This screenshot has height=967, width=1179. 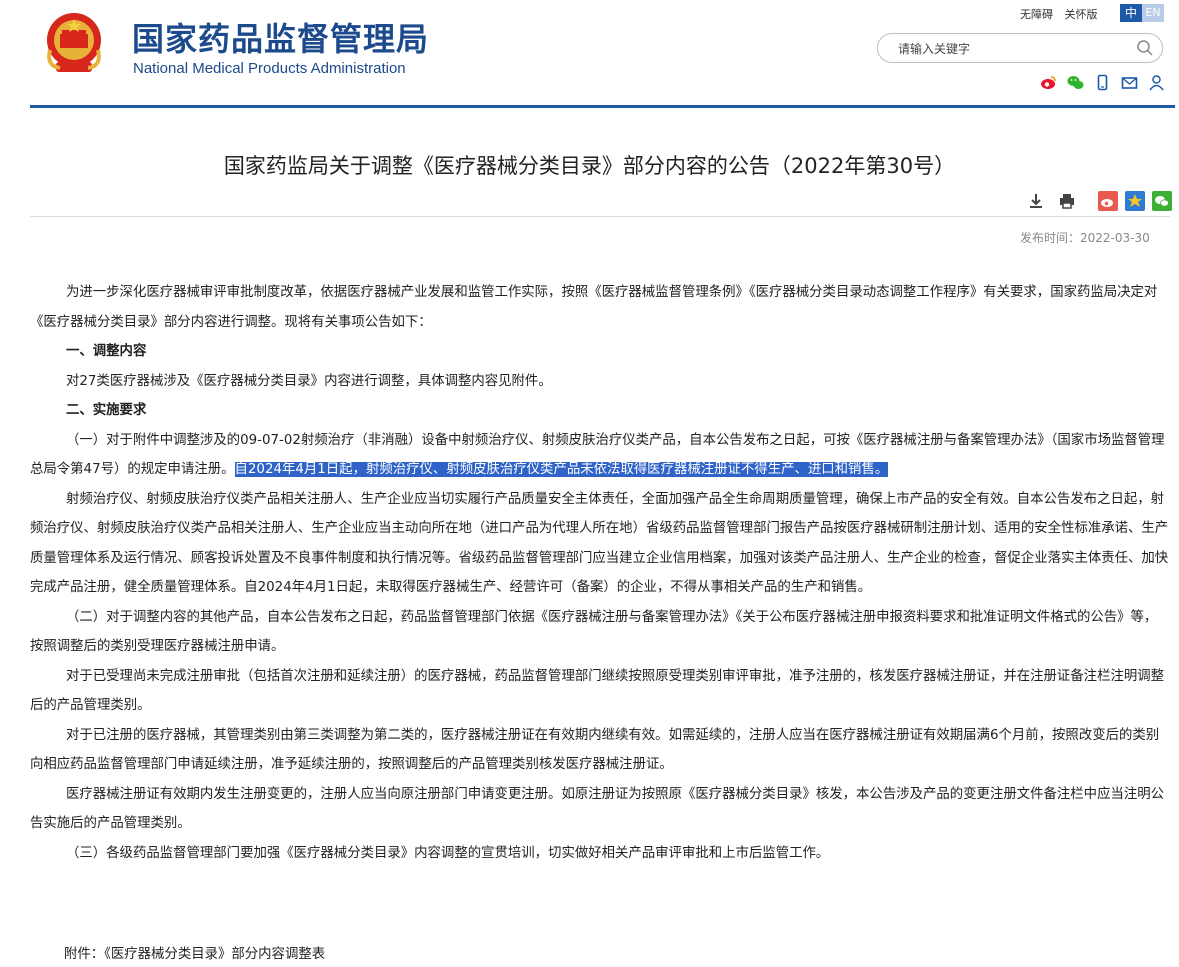 I want to click on print-icon, so click(x=1067, y=201).